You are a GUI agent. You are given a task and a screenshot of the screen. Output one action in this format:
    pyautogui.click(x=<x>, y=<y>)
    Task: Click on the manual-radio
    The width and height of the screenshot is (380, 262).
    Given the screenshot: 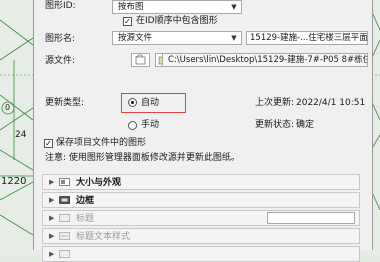 What is the action you would take?
    pyautogui.click(x=132, y=125)
    